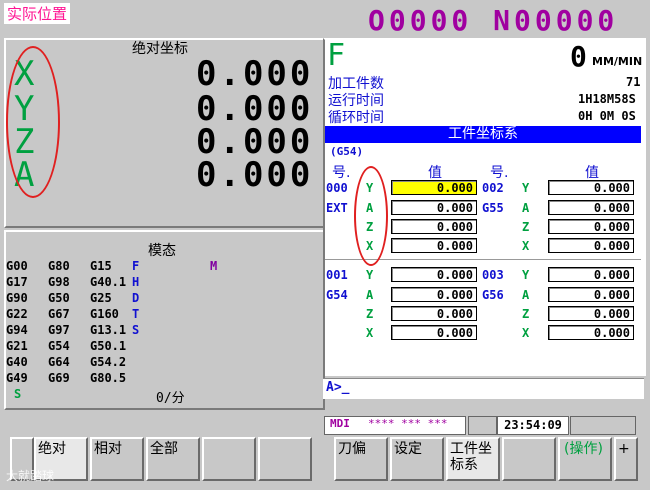  Describe the element at coordinates (337, 188) in the screenshot. I see `offset-number: 000` at that location.